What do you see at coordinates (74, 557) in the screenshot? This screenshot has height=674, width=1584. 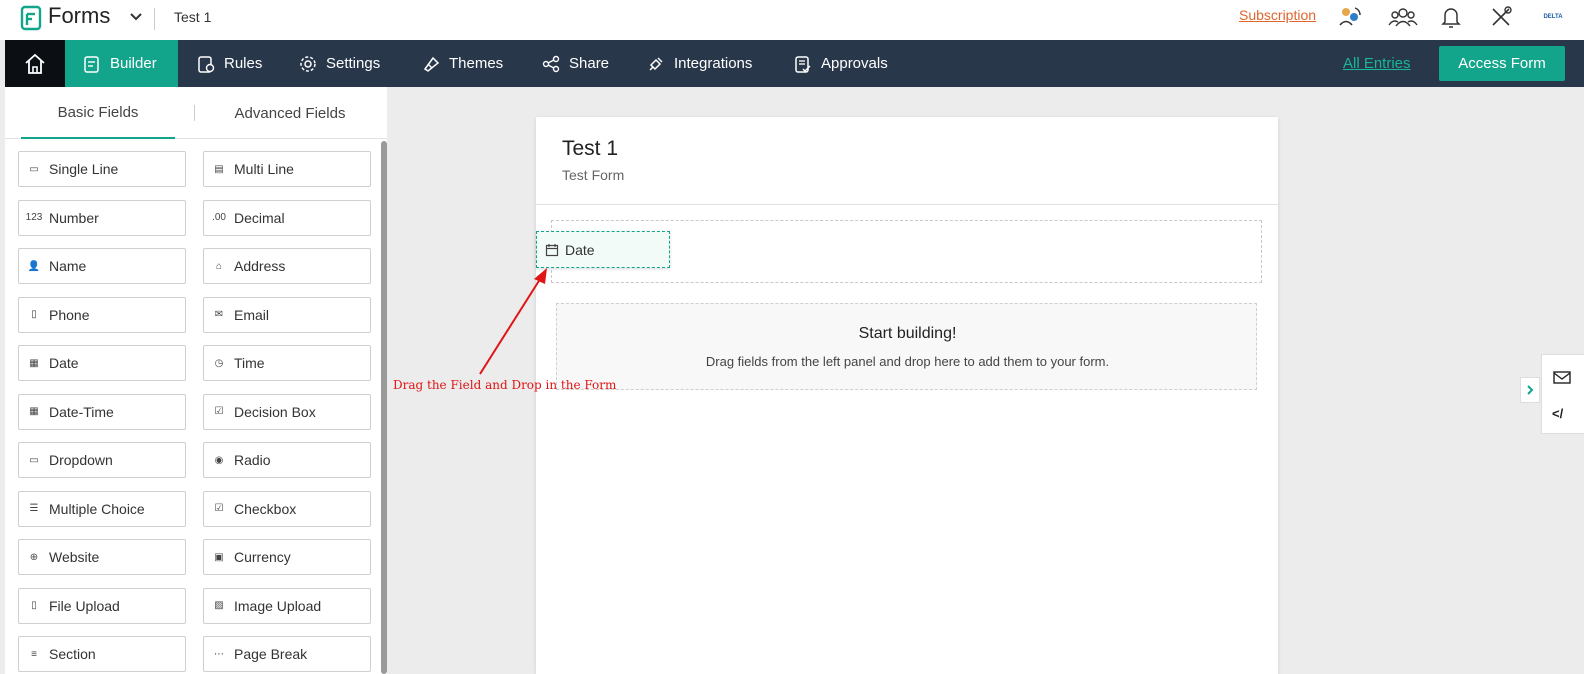 I see `field-label: Website` at bounding box center [74, 557].